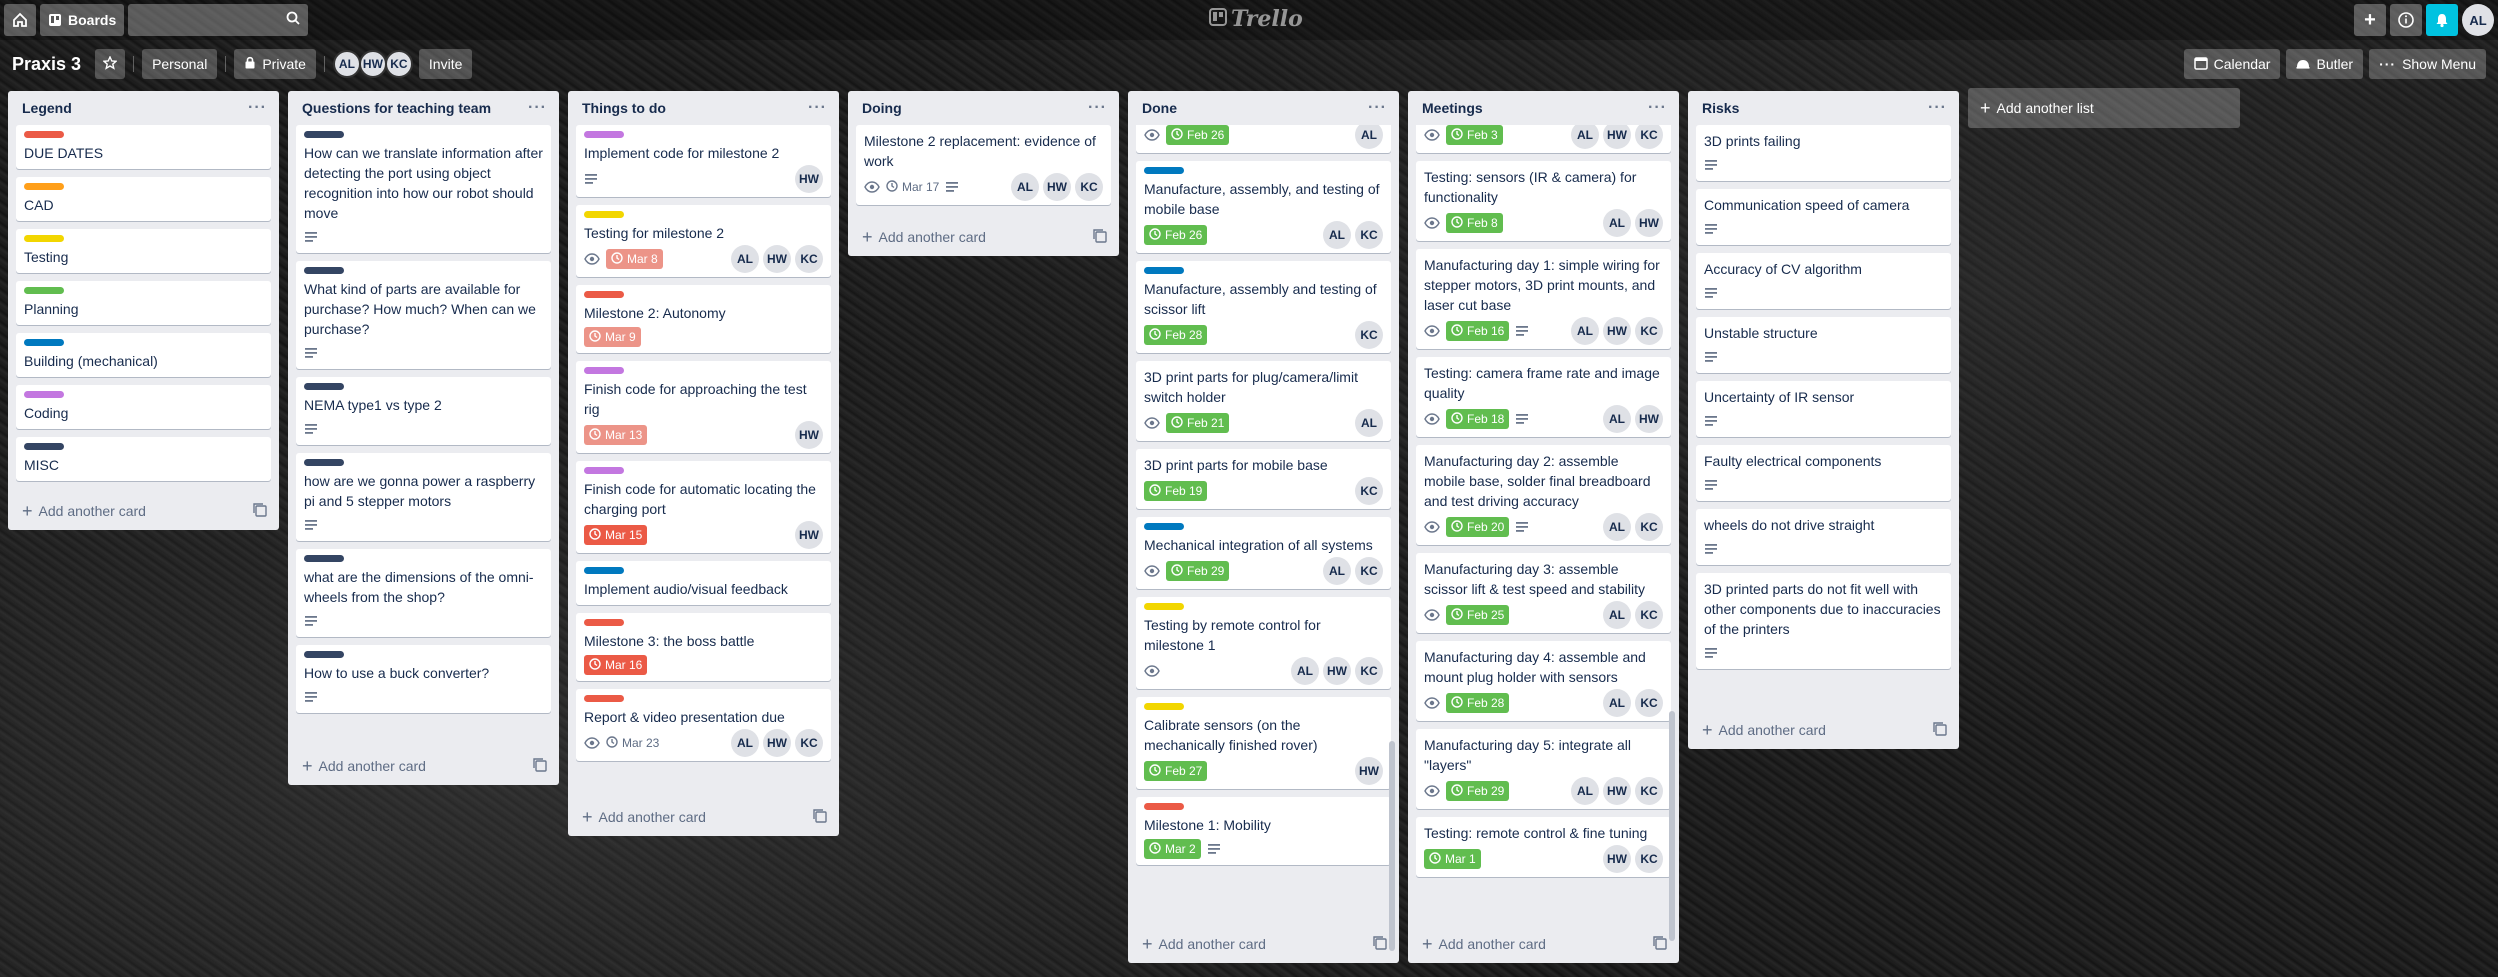 The height and width of the screenshot is (977, 2498). Describe the element at coordinates (1823, 281) in the screenshot. I see `card: Accuracy of CV algorithm` at that location.